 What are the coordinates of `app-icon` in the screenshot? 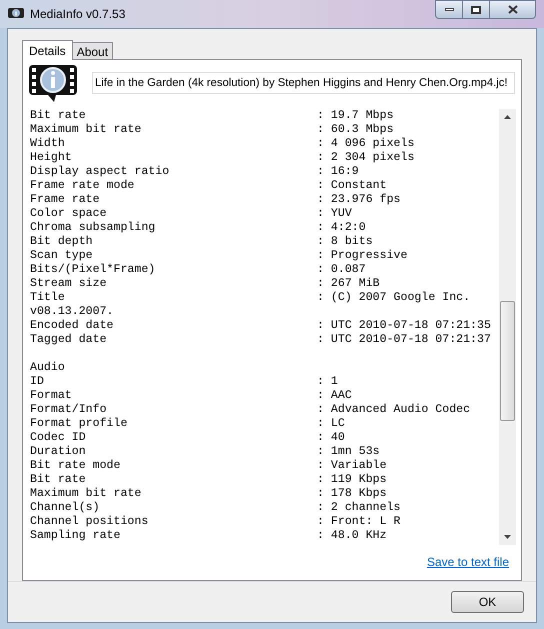 It's located at (16, 14).